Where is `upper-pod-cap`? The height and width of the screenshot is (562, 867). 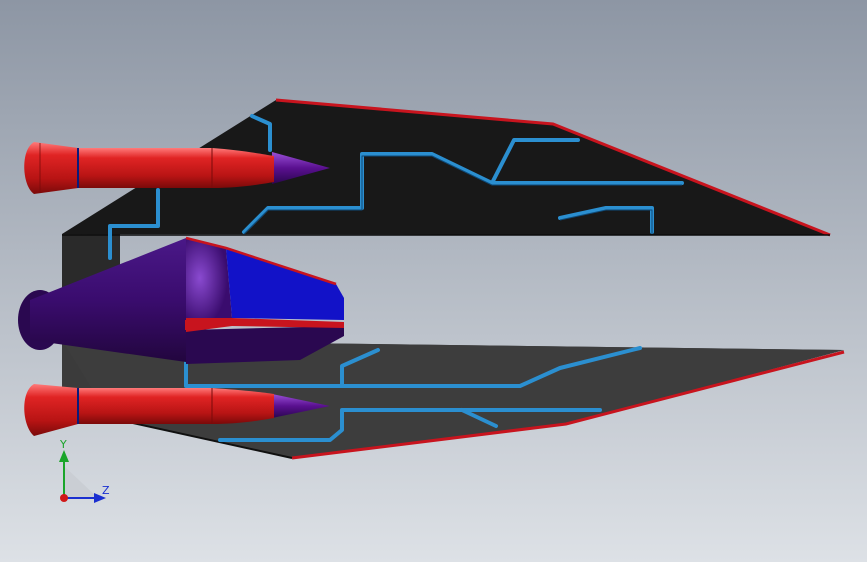
upper-pod-cap is located at coordinates (51, 168).